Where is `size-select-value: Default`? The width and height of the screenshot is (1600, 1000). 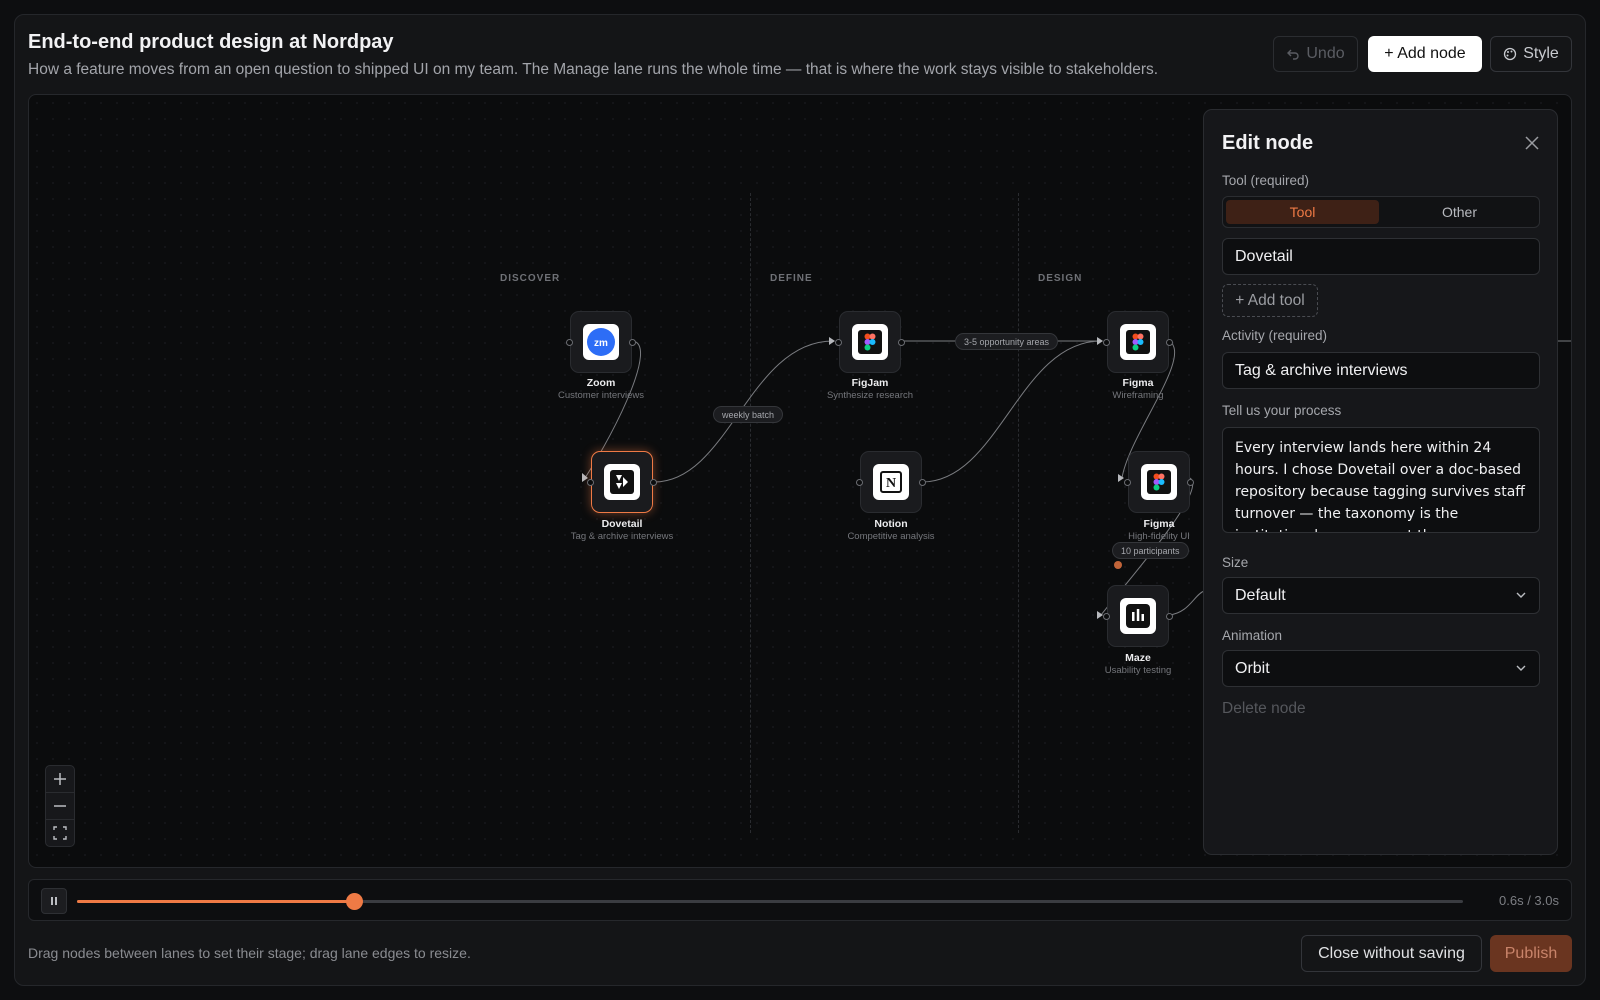
size-select-value: Default is located at coordinates (1260, 595).